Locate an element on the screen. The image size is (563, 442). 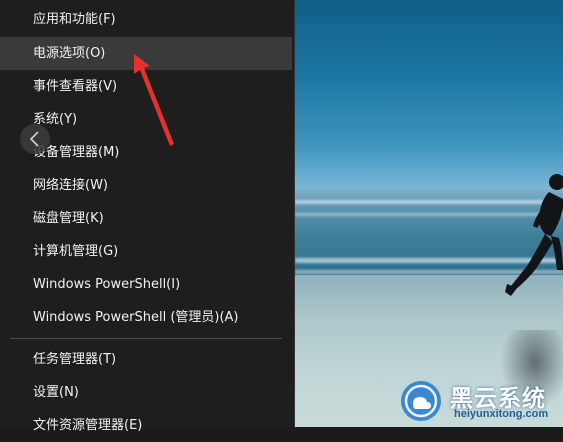
chevron-left-icon is located at coordinates (34, 139).